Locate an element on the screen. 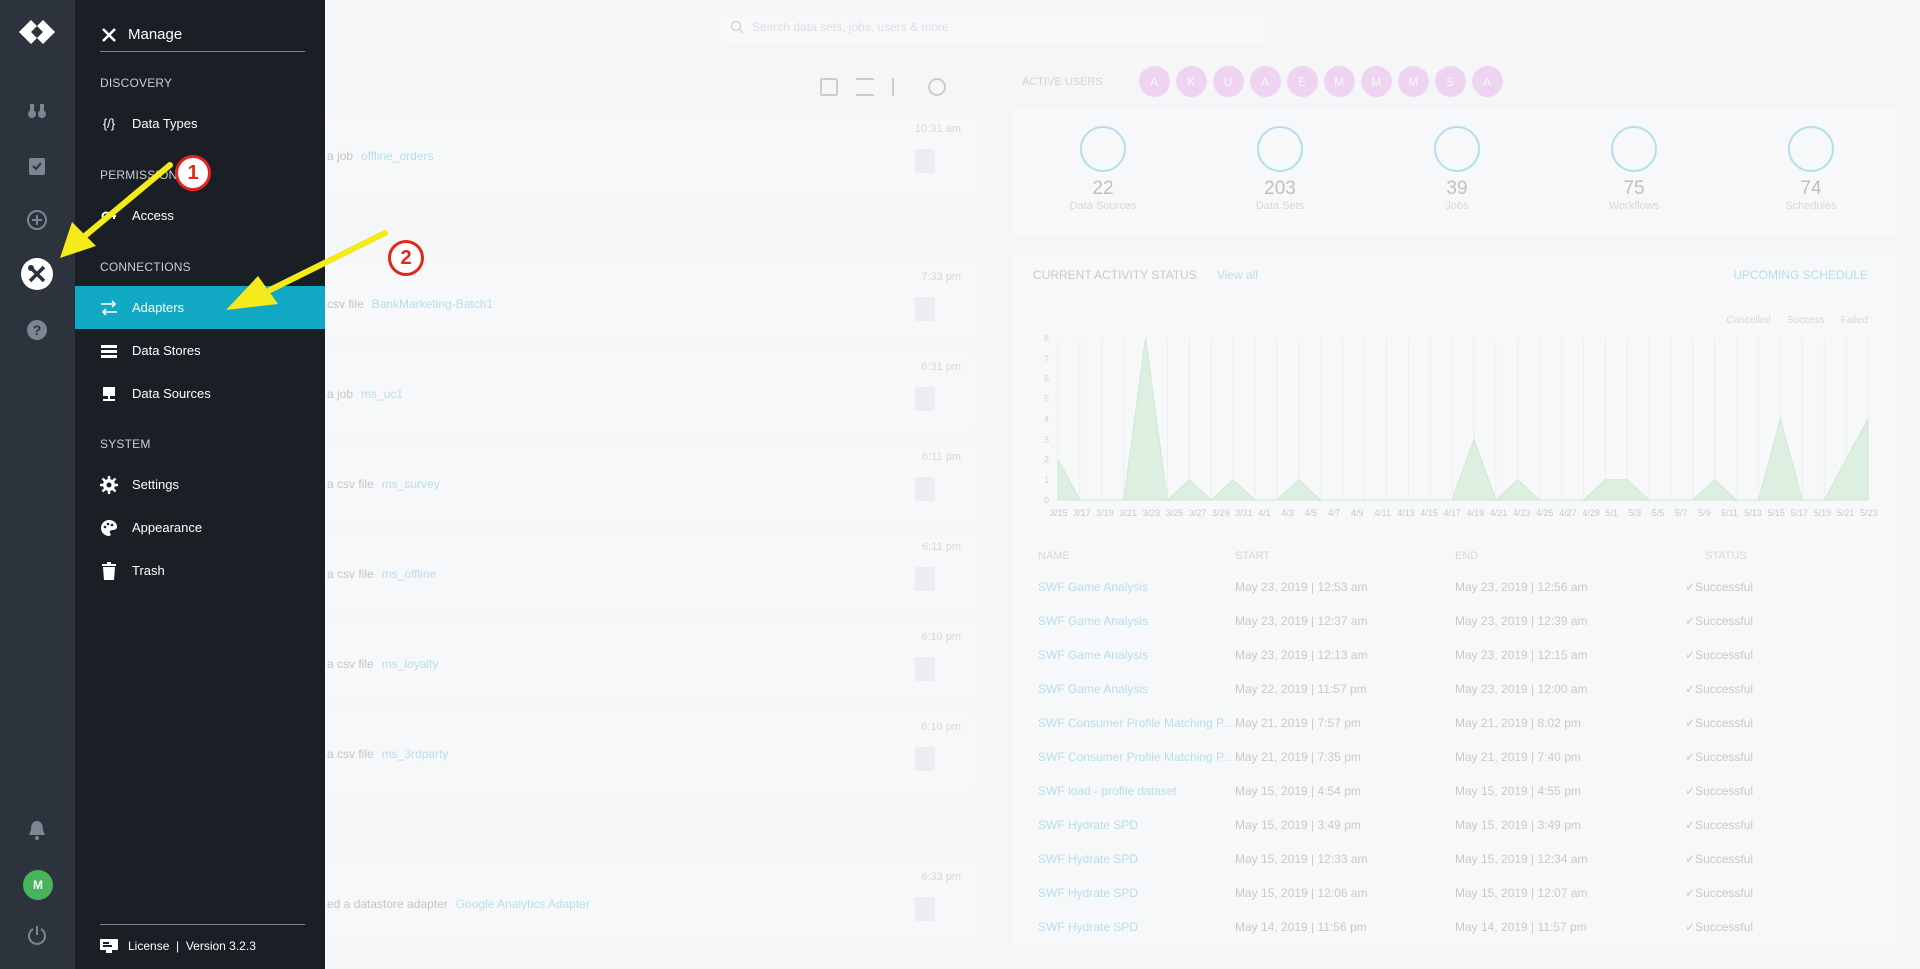  feed-card: 7:33 pm csv file BankMarketing-Batch1 is located at coordinates (650, 302).